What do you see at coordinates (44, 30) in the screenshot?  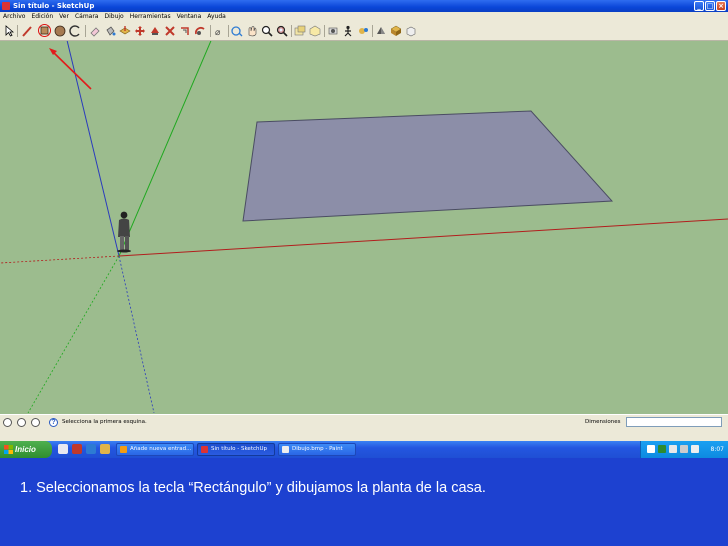 I see `rectangle-icon` at bounding box center [44, 30].